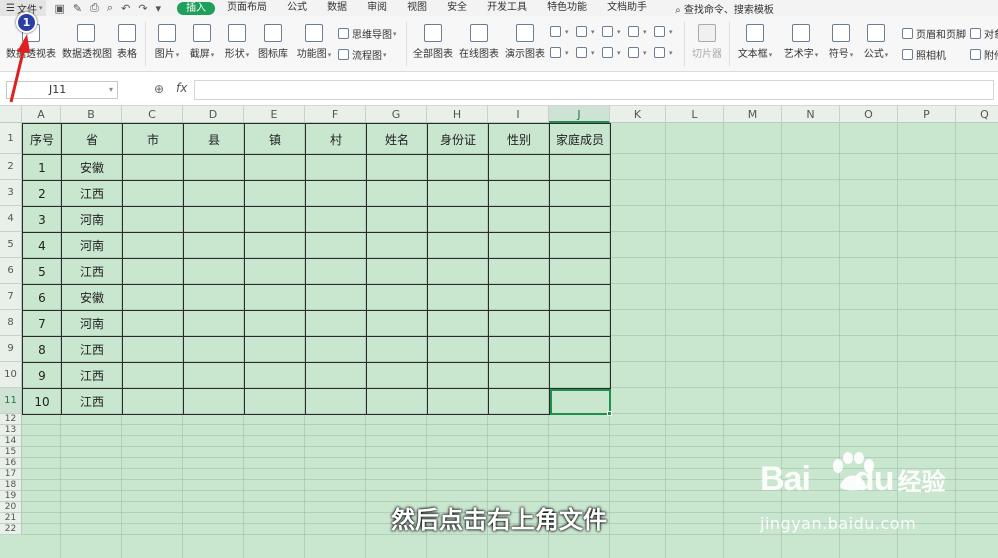 The width and height of the screenshot is (998, 558). I want to click on command-search: ⌕ 查找命令、搜索模板, so click(724, 8).